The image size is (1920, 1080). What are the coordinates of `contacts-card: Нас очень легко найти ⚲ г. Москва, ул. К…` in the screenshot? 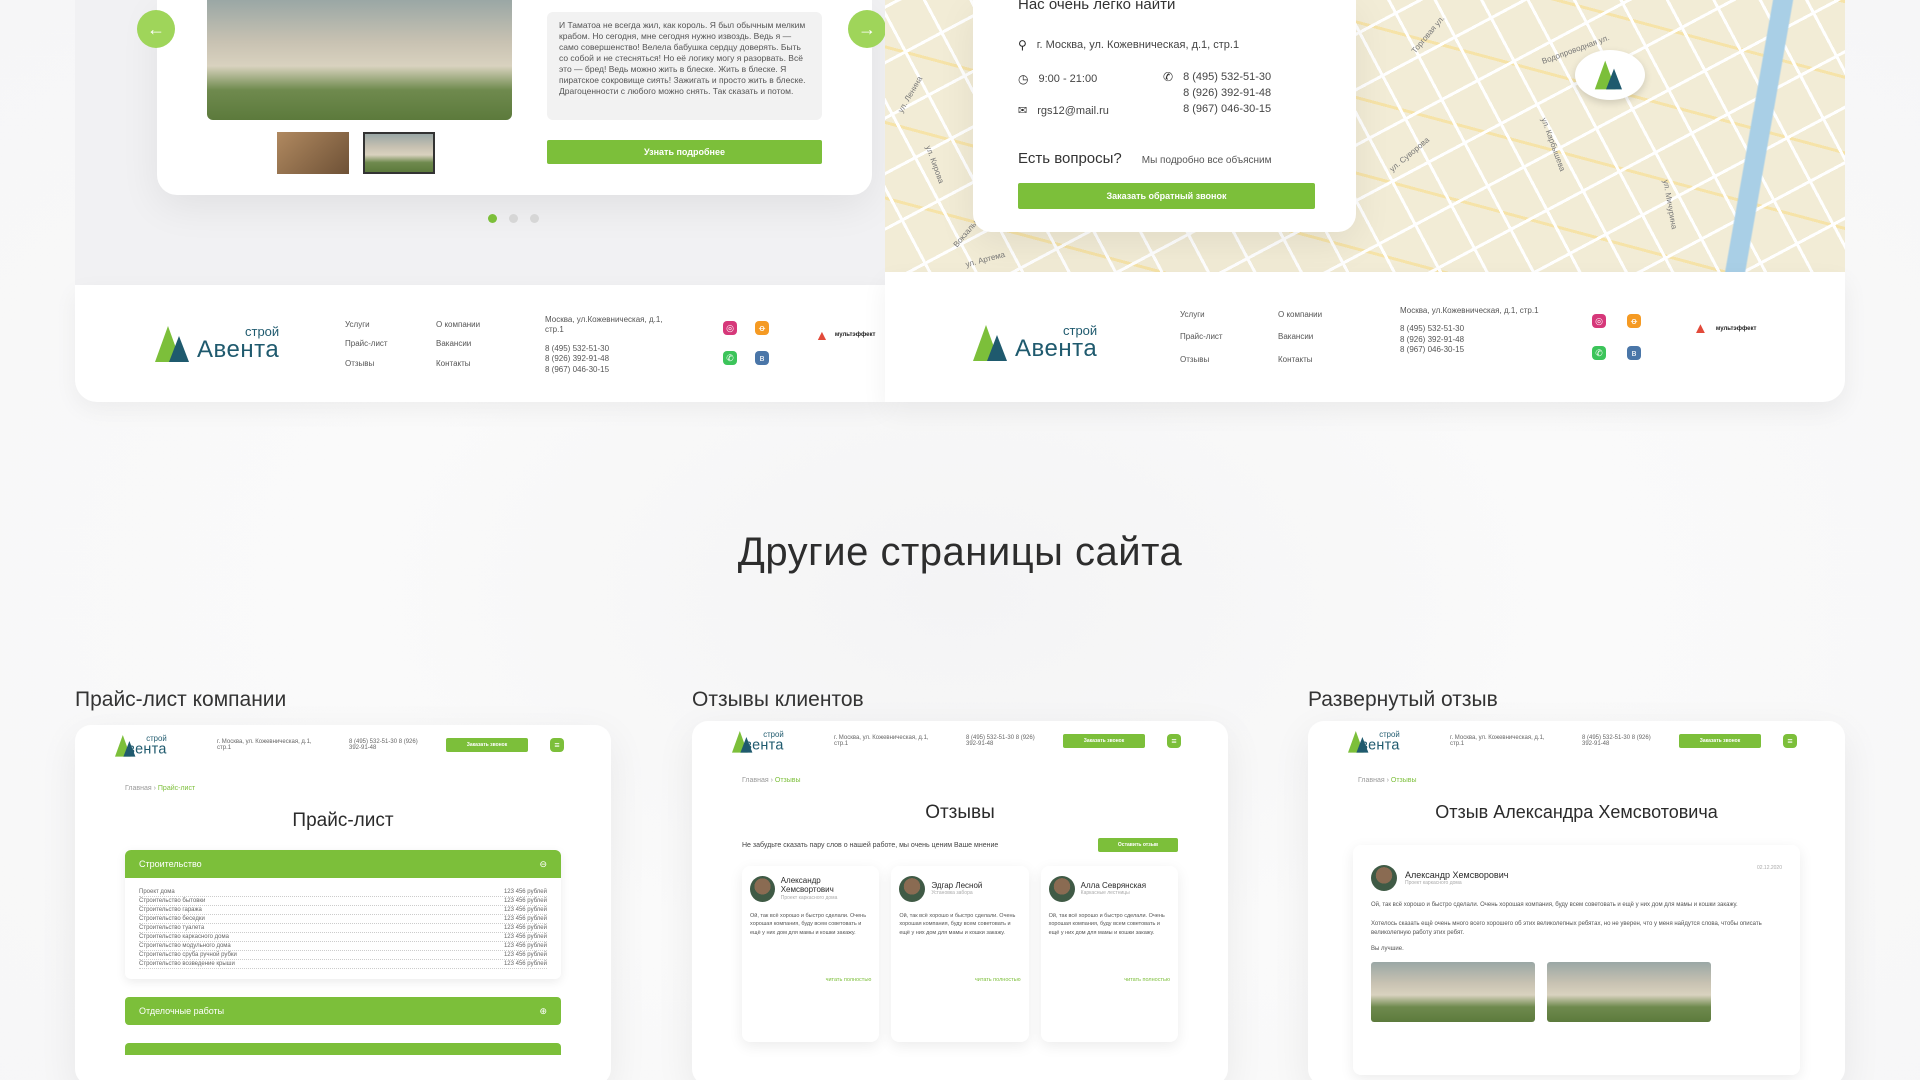 It's located at (1164, 116).